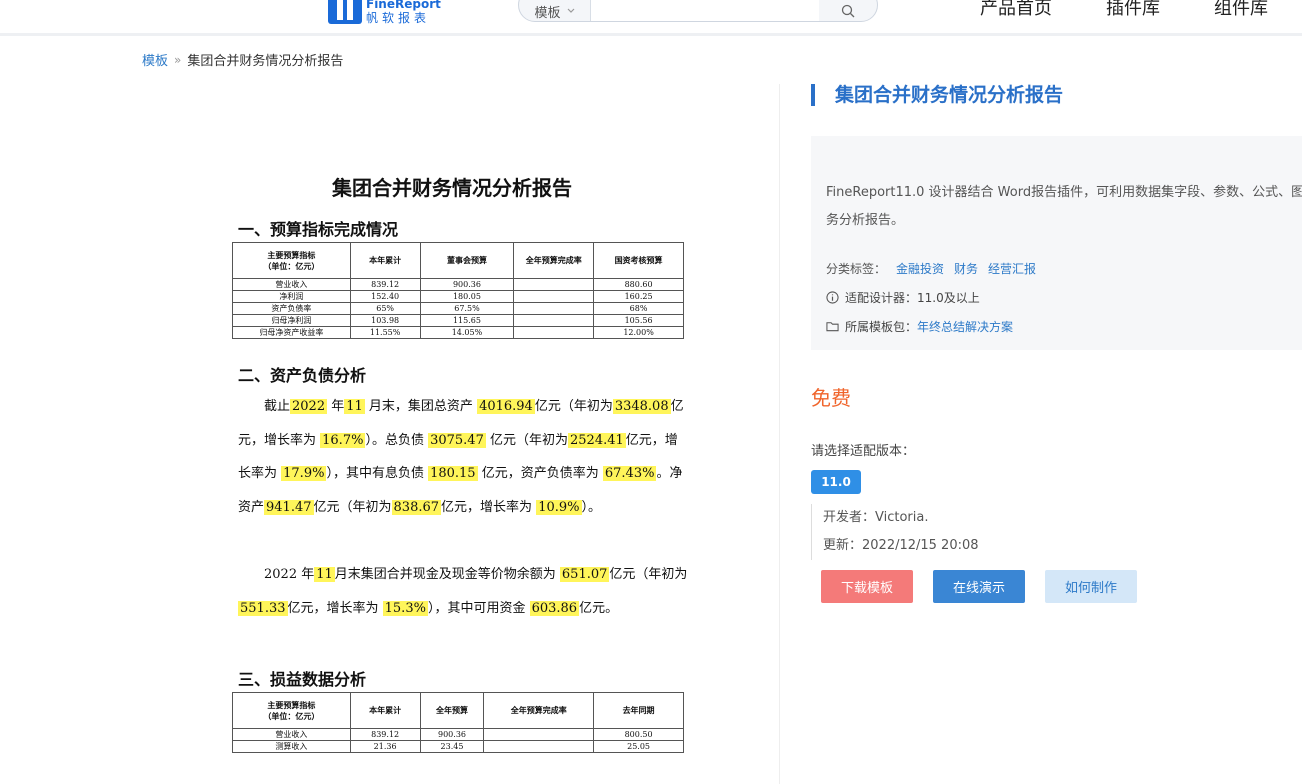  What do you see at coordinates (965, 326) in the screenshot?
I see `package-link: 年终总结解决方案` at bounding box center [965, 326].